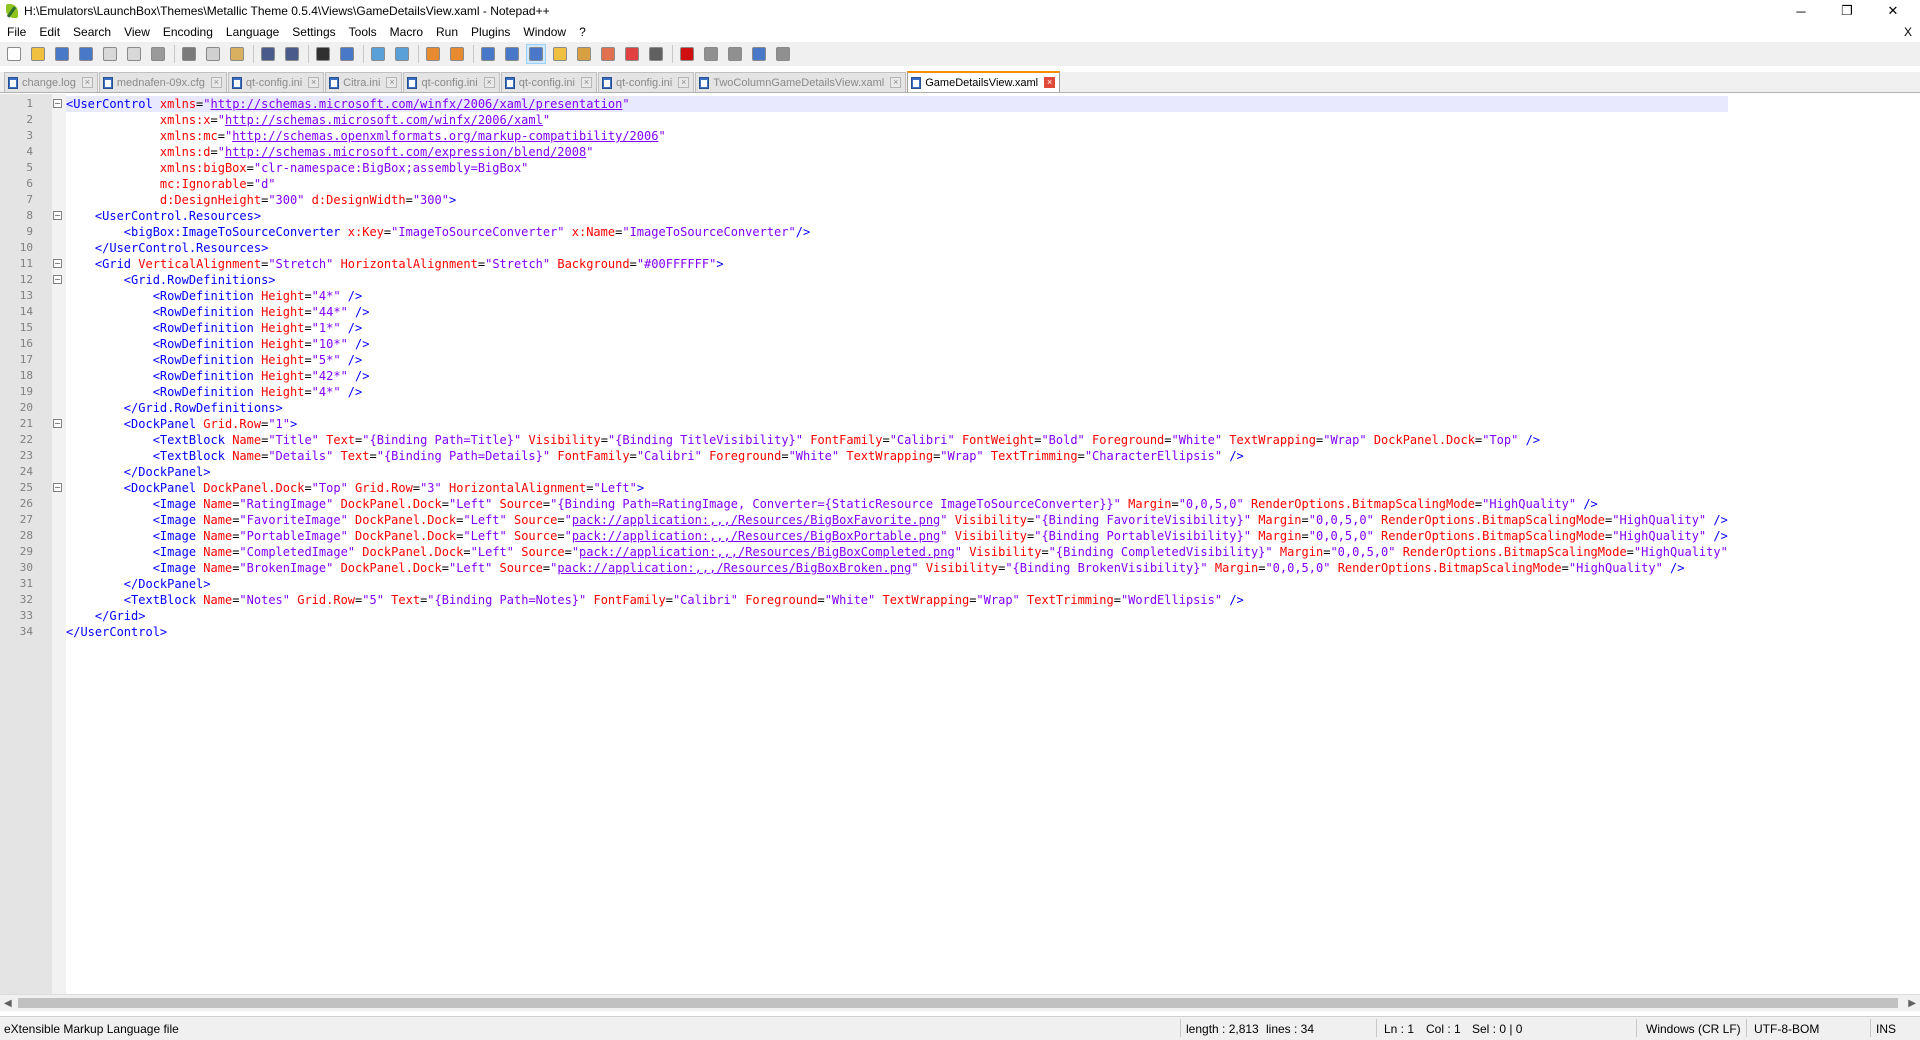 The width and height of the screenshot is (1920, 1040). What do you see at coordinates (1693, 1029) in the screenshot?
I see `status-eol: Windows (CR LF)` at bounding box center [1693, 1029].